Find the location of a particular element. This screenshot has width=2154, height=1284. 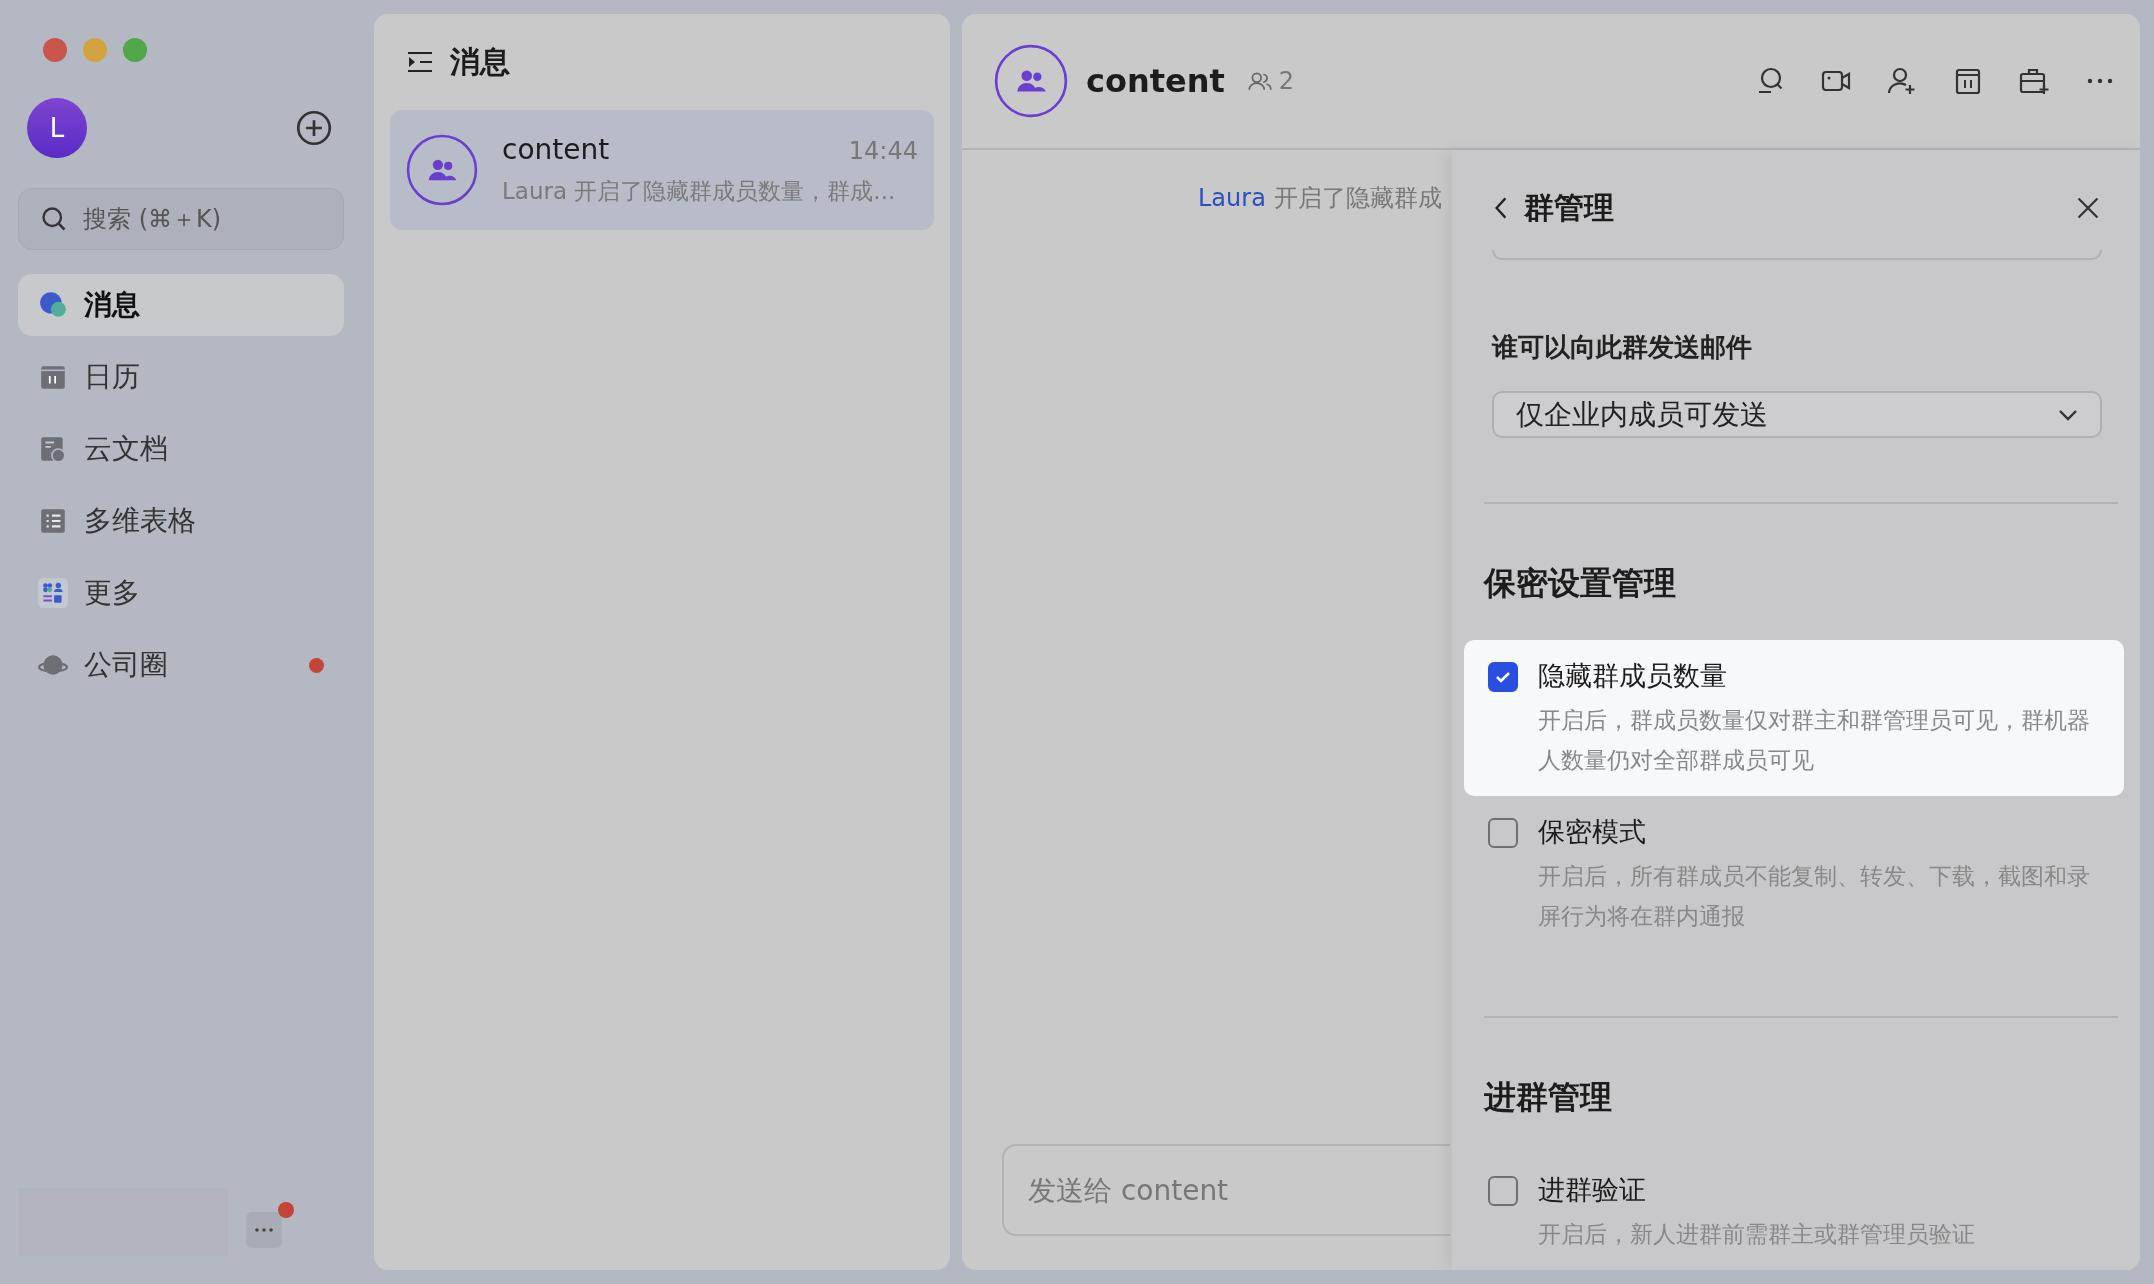

member-count: 2 is located at coordinates (1286, 81).